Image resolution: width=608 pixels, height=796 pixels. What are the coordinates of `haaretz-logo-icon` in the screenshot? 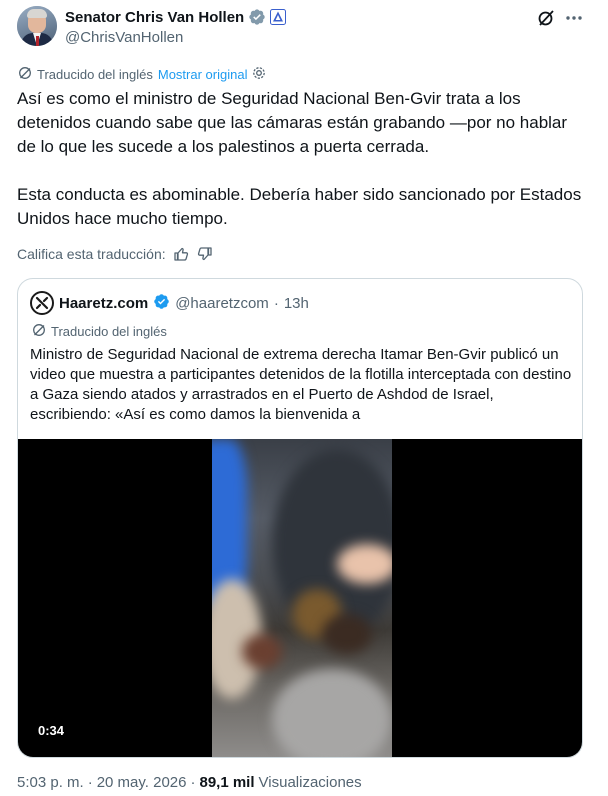 It's located at (42, 303).